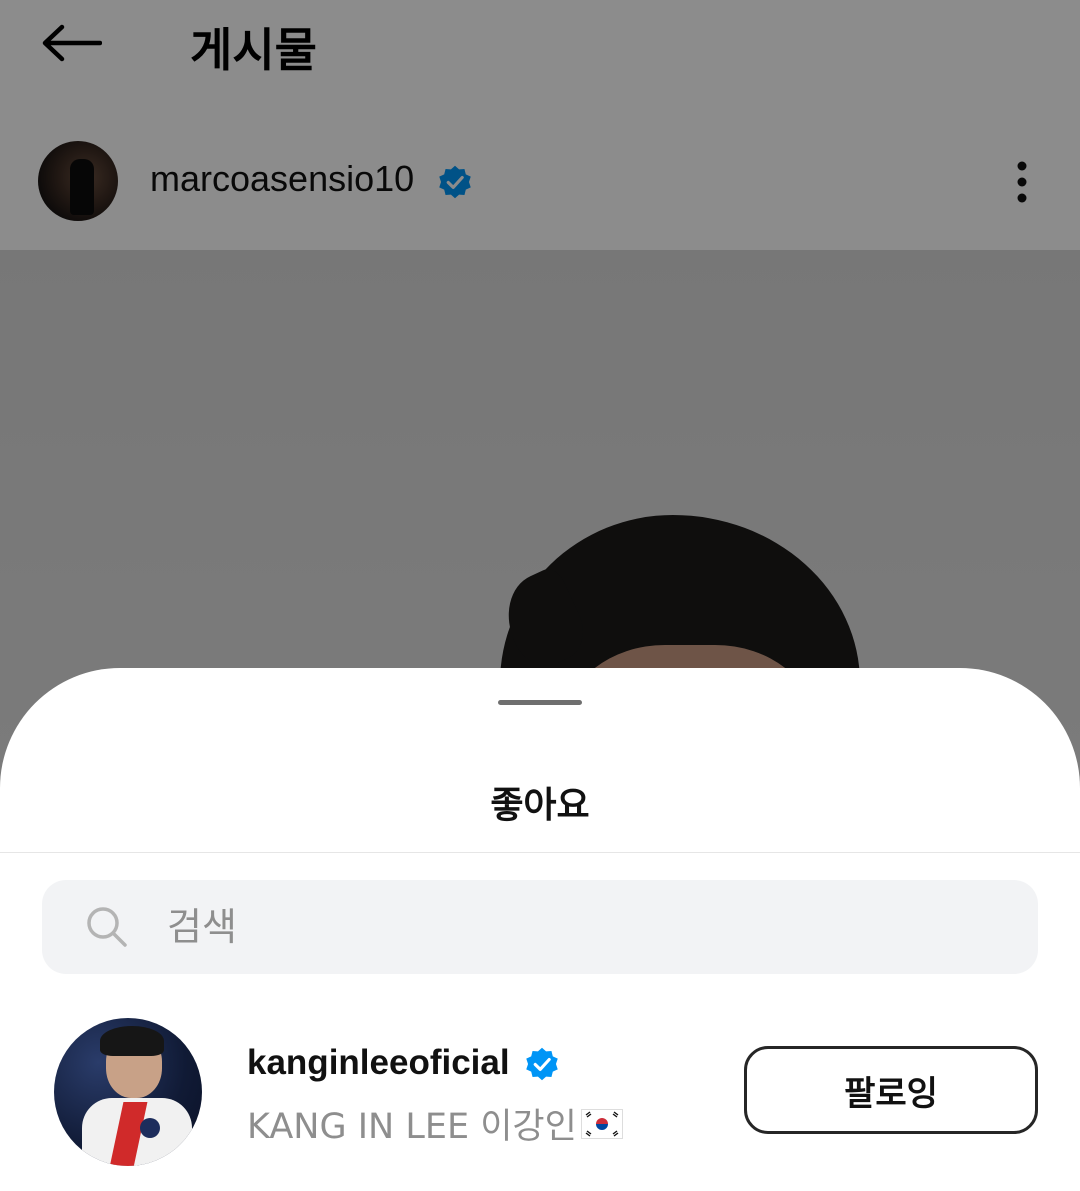 This screenshot has height=1191, width=1080. What do you see at coordinates (540, 702) in the screenshot?
I see `drag-handle` at bounding box center [540, 702].